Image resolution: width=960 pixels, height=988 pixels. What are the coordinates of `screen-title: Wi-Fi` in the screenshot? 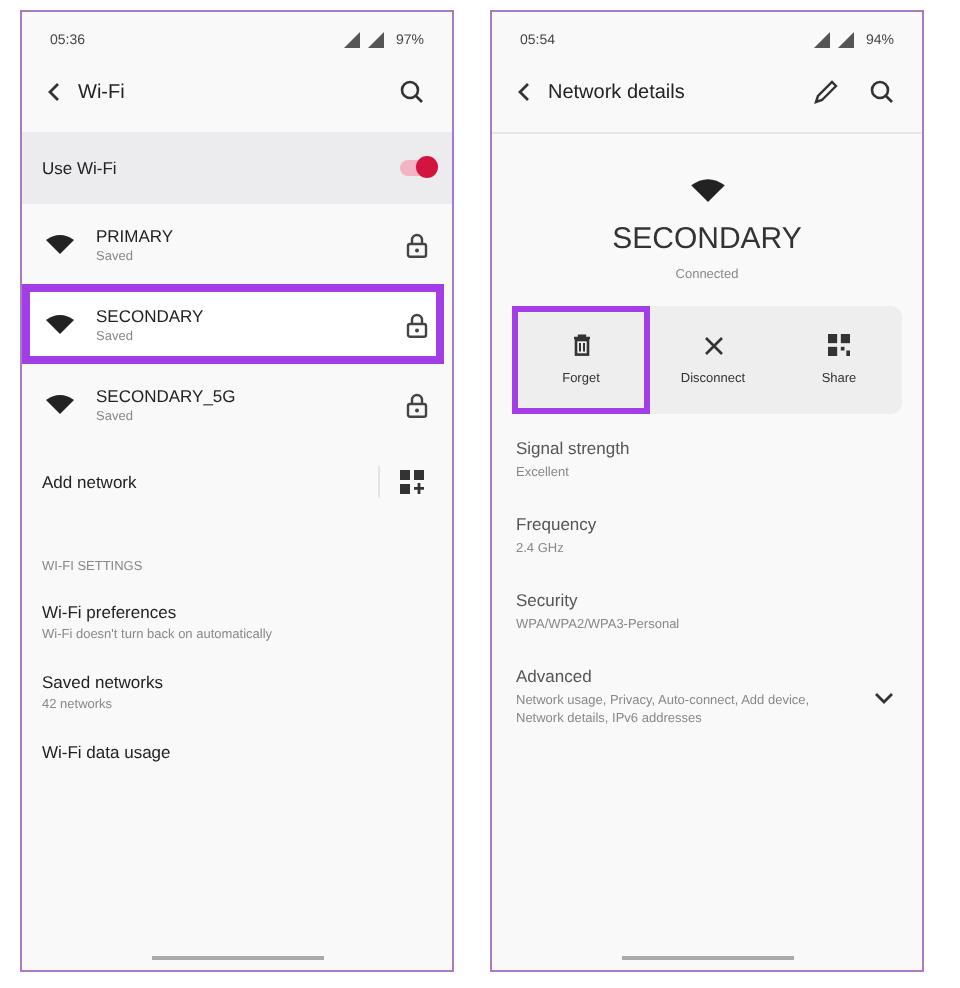 It's located at (101, 92).